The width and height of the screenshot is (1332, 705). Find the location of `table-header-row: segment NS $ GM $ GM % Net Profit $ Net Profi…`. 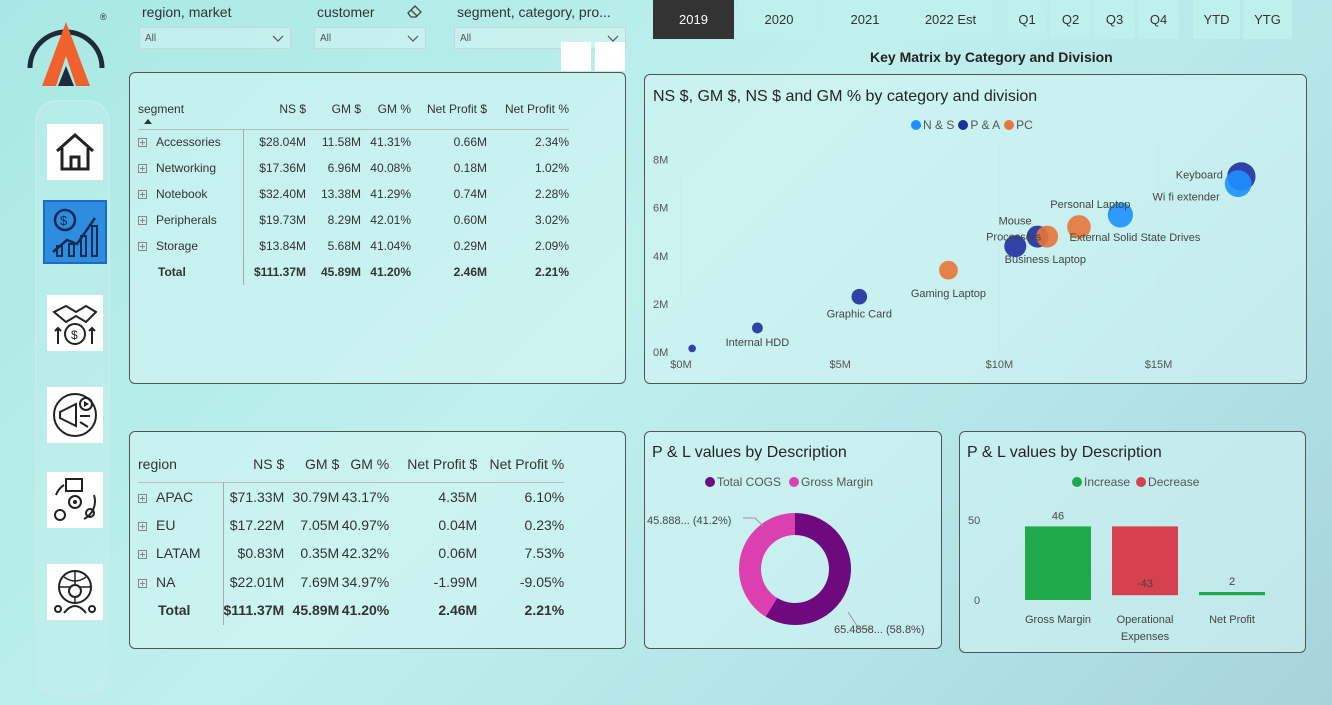

table-header-row: segment NS $ GM $ GM % Net Profit $ Net Profi… is located at coordinates (353, 109).